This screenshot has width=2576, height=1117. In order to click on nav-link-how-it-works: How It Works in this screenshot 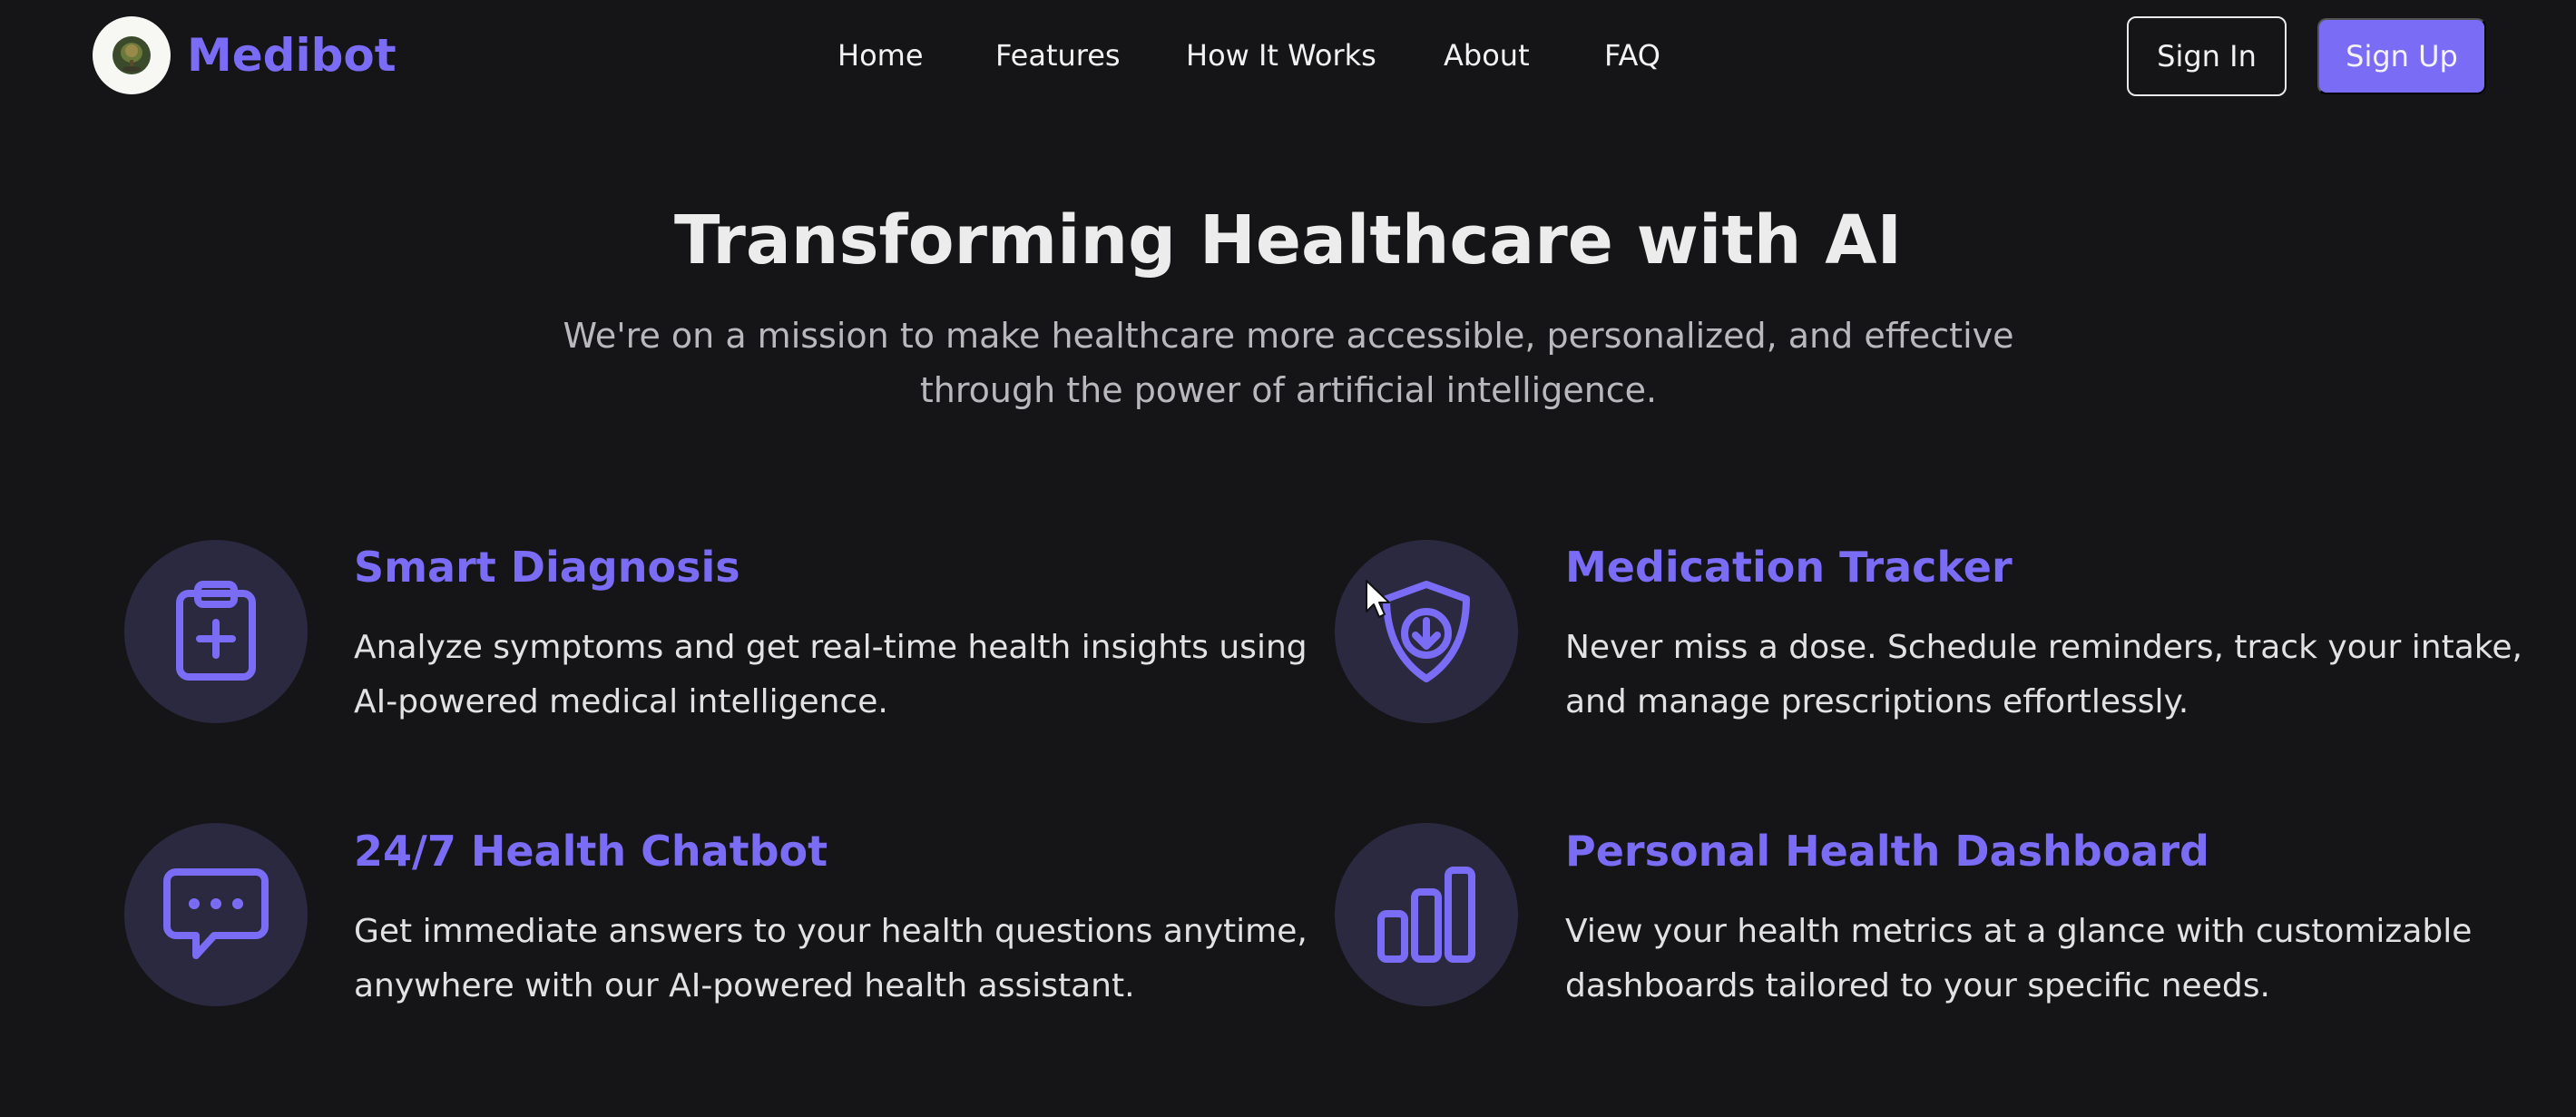, I will do `click(1281, 55)`.